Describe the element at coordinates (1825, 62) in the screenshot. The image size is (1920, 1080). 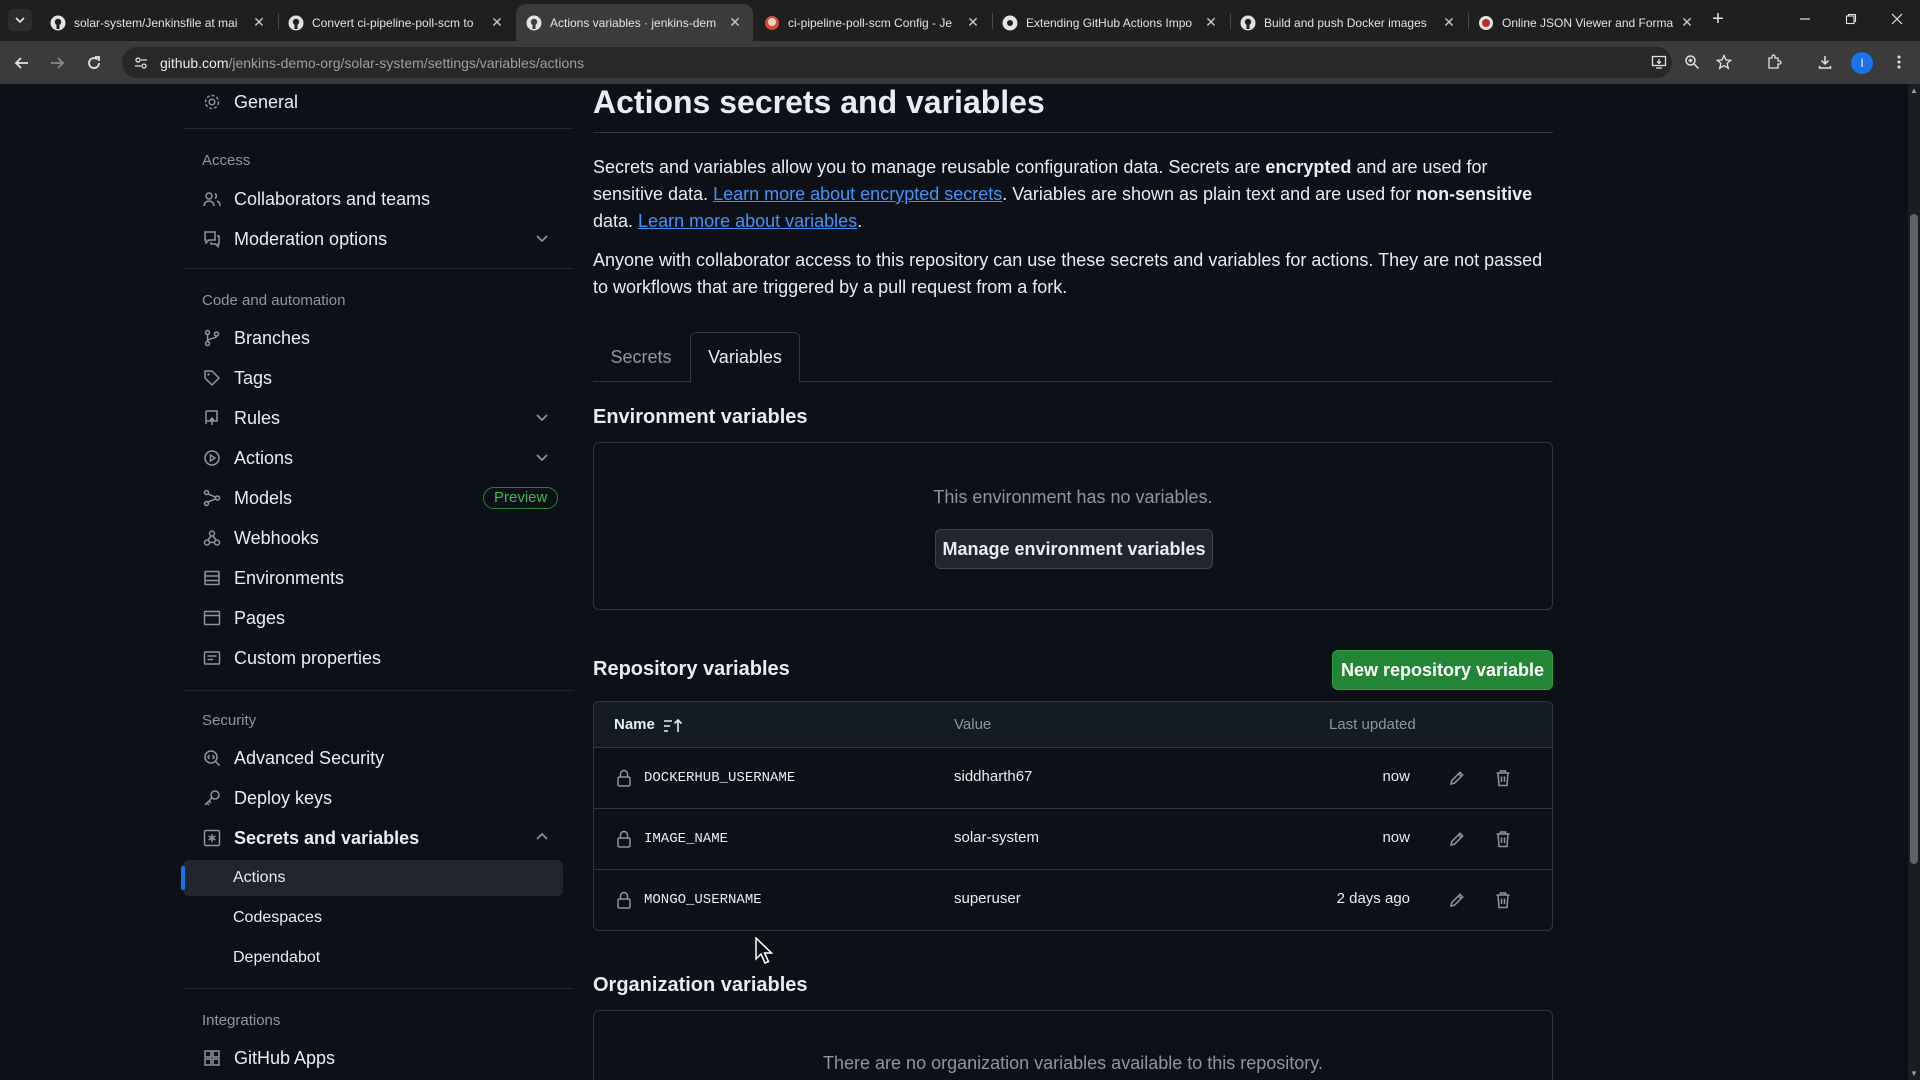
I see `downloads-icon` at that location.